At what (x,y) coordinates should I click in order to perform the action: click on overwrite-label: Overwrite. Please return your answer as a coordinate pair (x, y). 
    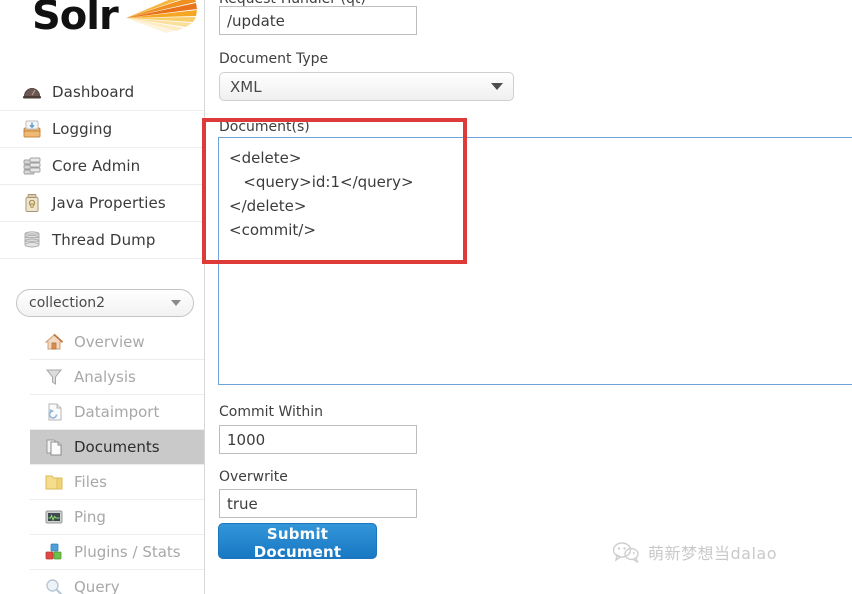
    Looking at the image, I should click on (253, 477).